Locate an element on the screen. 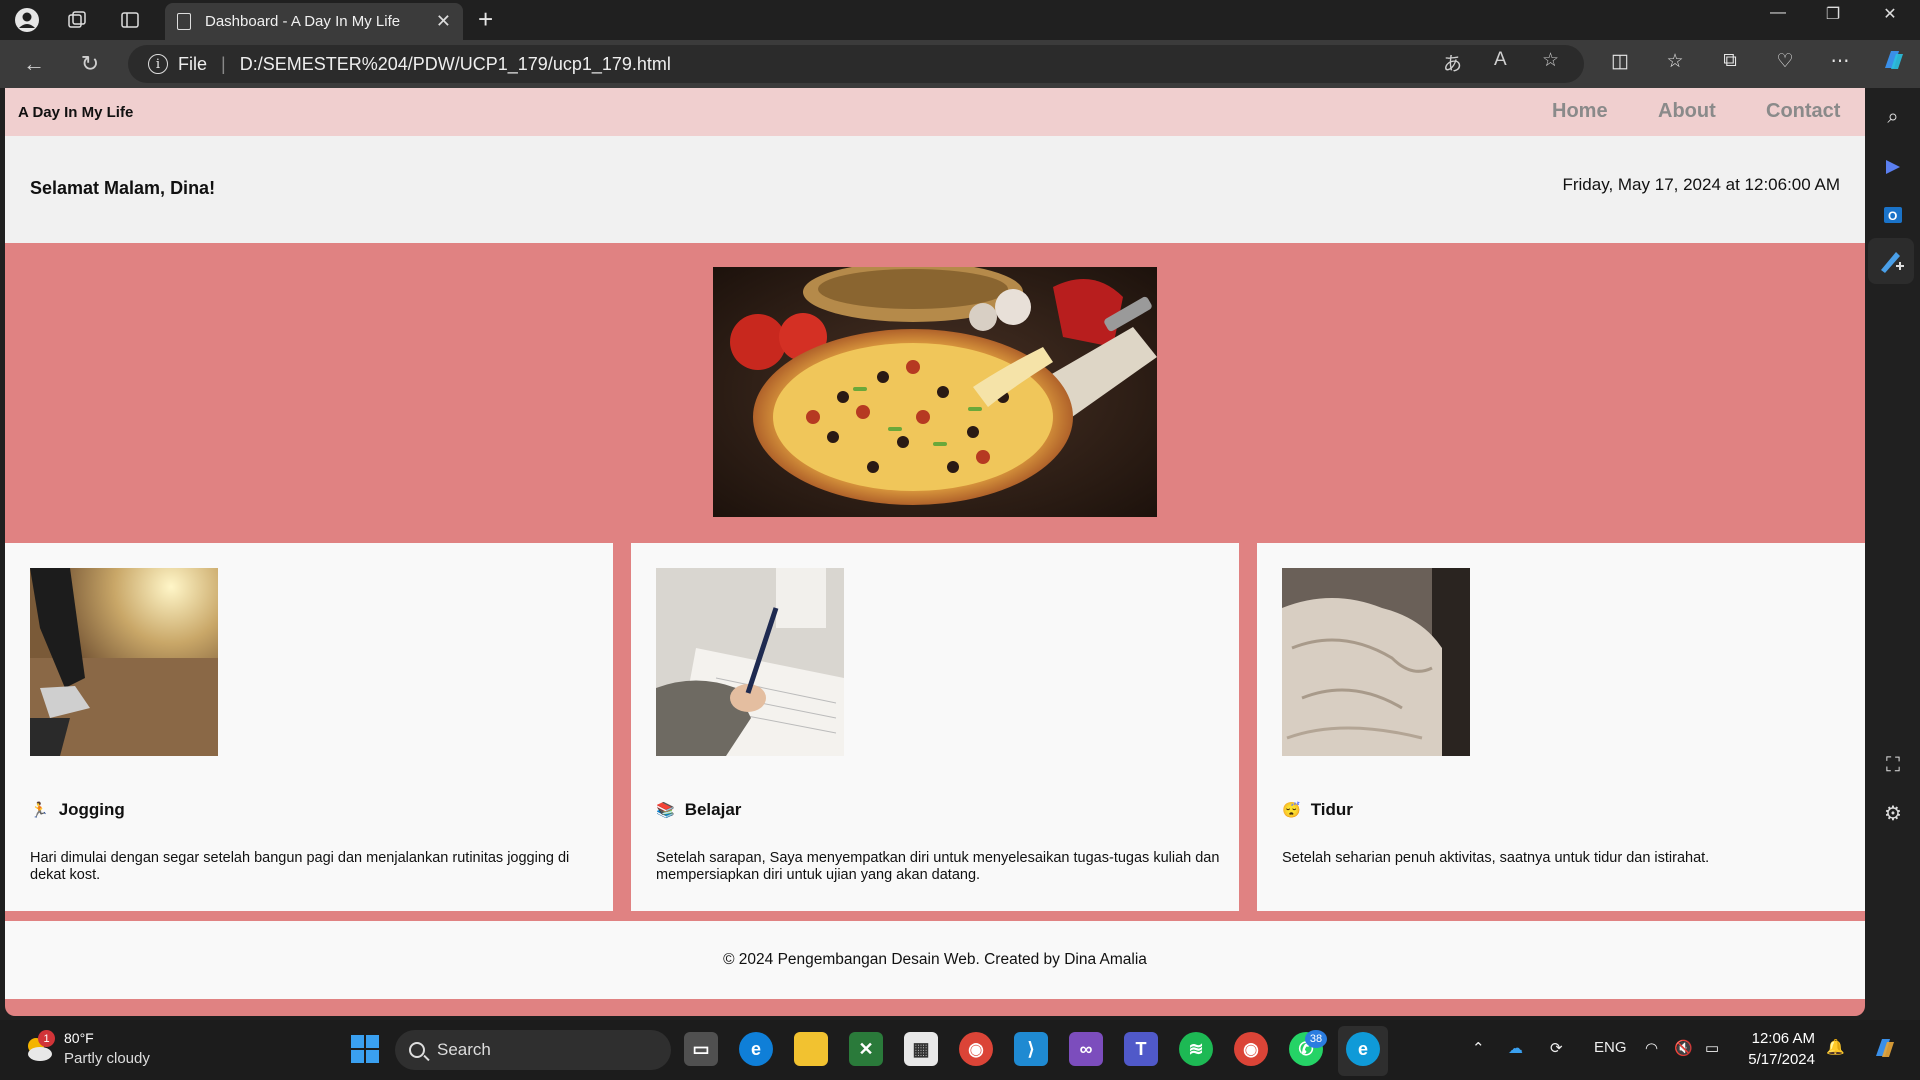 Image resolution: width=1920 pixels, height=1080 pixels. back-icon: ← is located at coordinates (34, 64).